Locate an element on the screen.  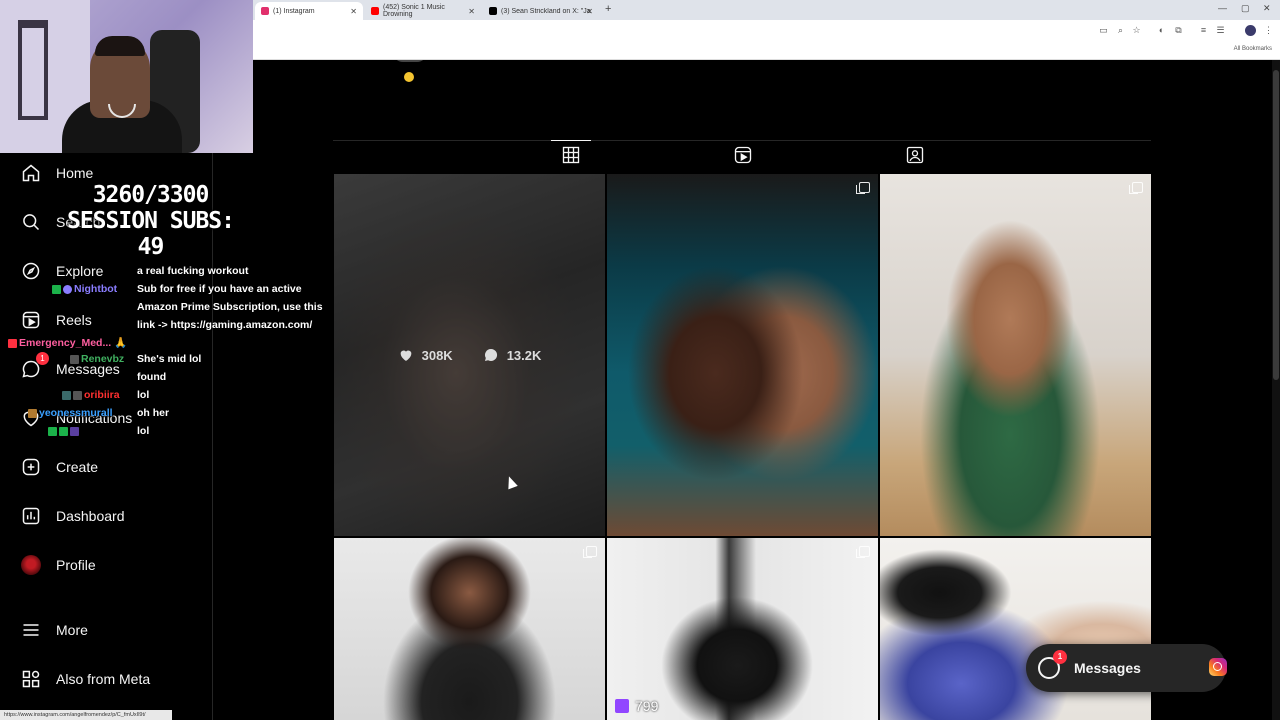
emote-icon: 🙏 is located at coordinates (121, 343).